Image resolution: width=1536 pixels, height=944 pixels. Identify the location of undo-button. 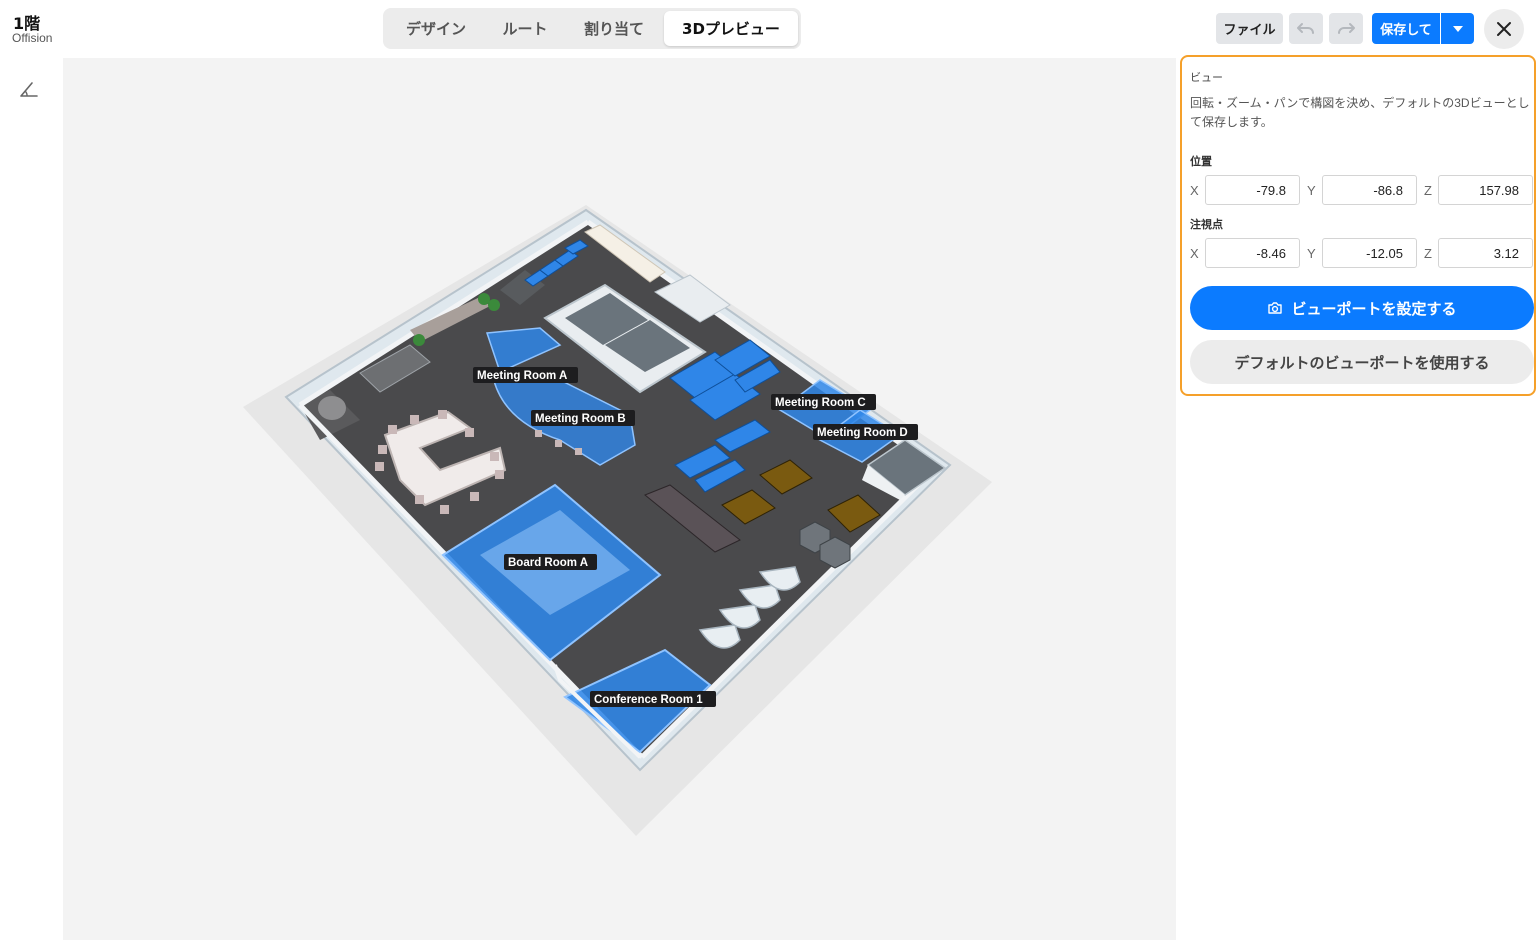
(1306, 28).